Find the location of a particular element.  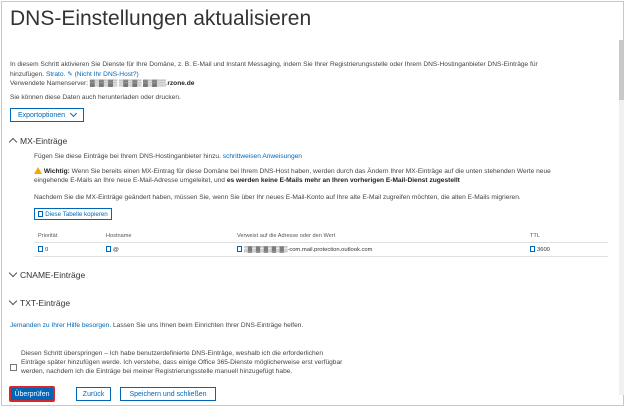

nameserver-redacted: ▓▒▓▒▓▒ ▒▓▒▓▒ ▓▒▓▒▒. is located at coordinates (128, 83).